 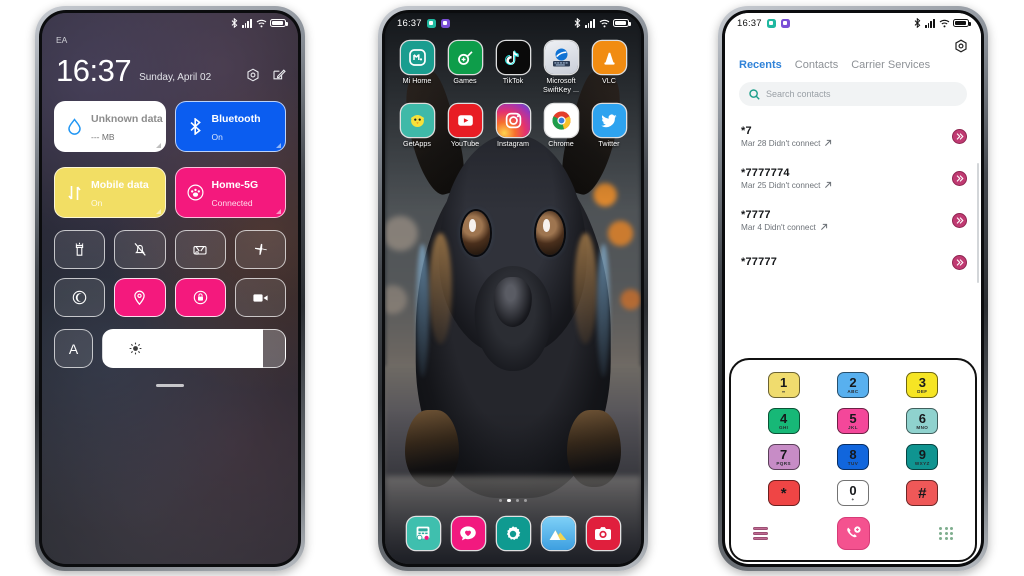 I want to click on brightness-slider, so click(x=194, y=348).